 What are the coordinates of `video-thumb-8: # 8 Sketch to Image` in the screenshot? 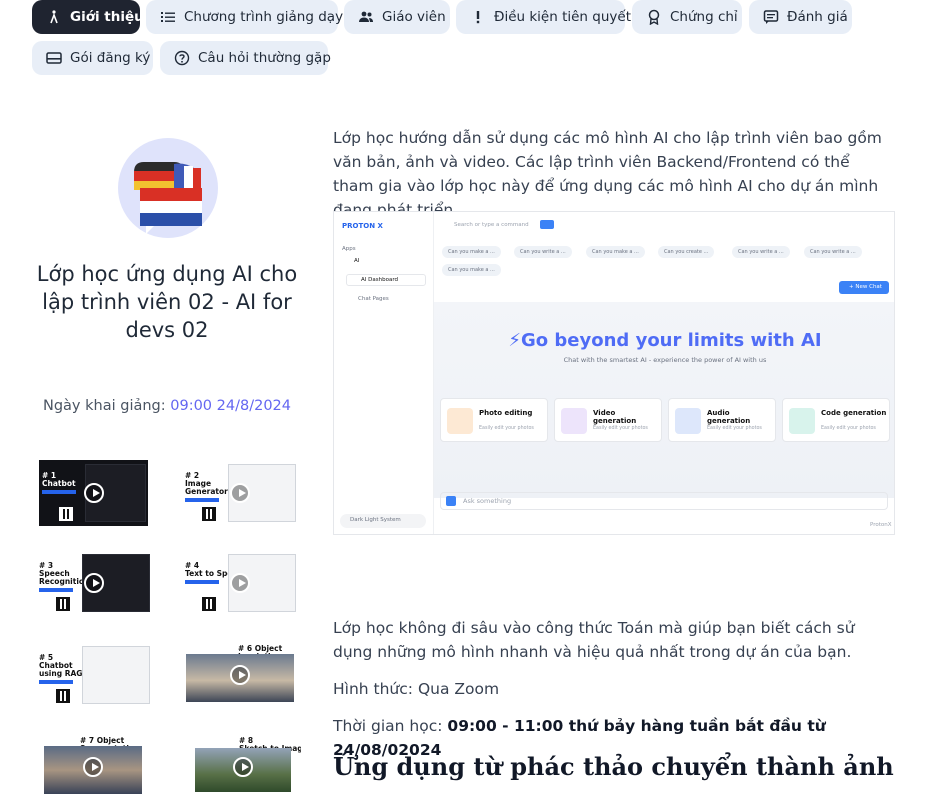 It's located at (243, 767).